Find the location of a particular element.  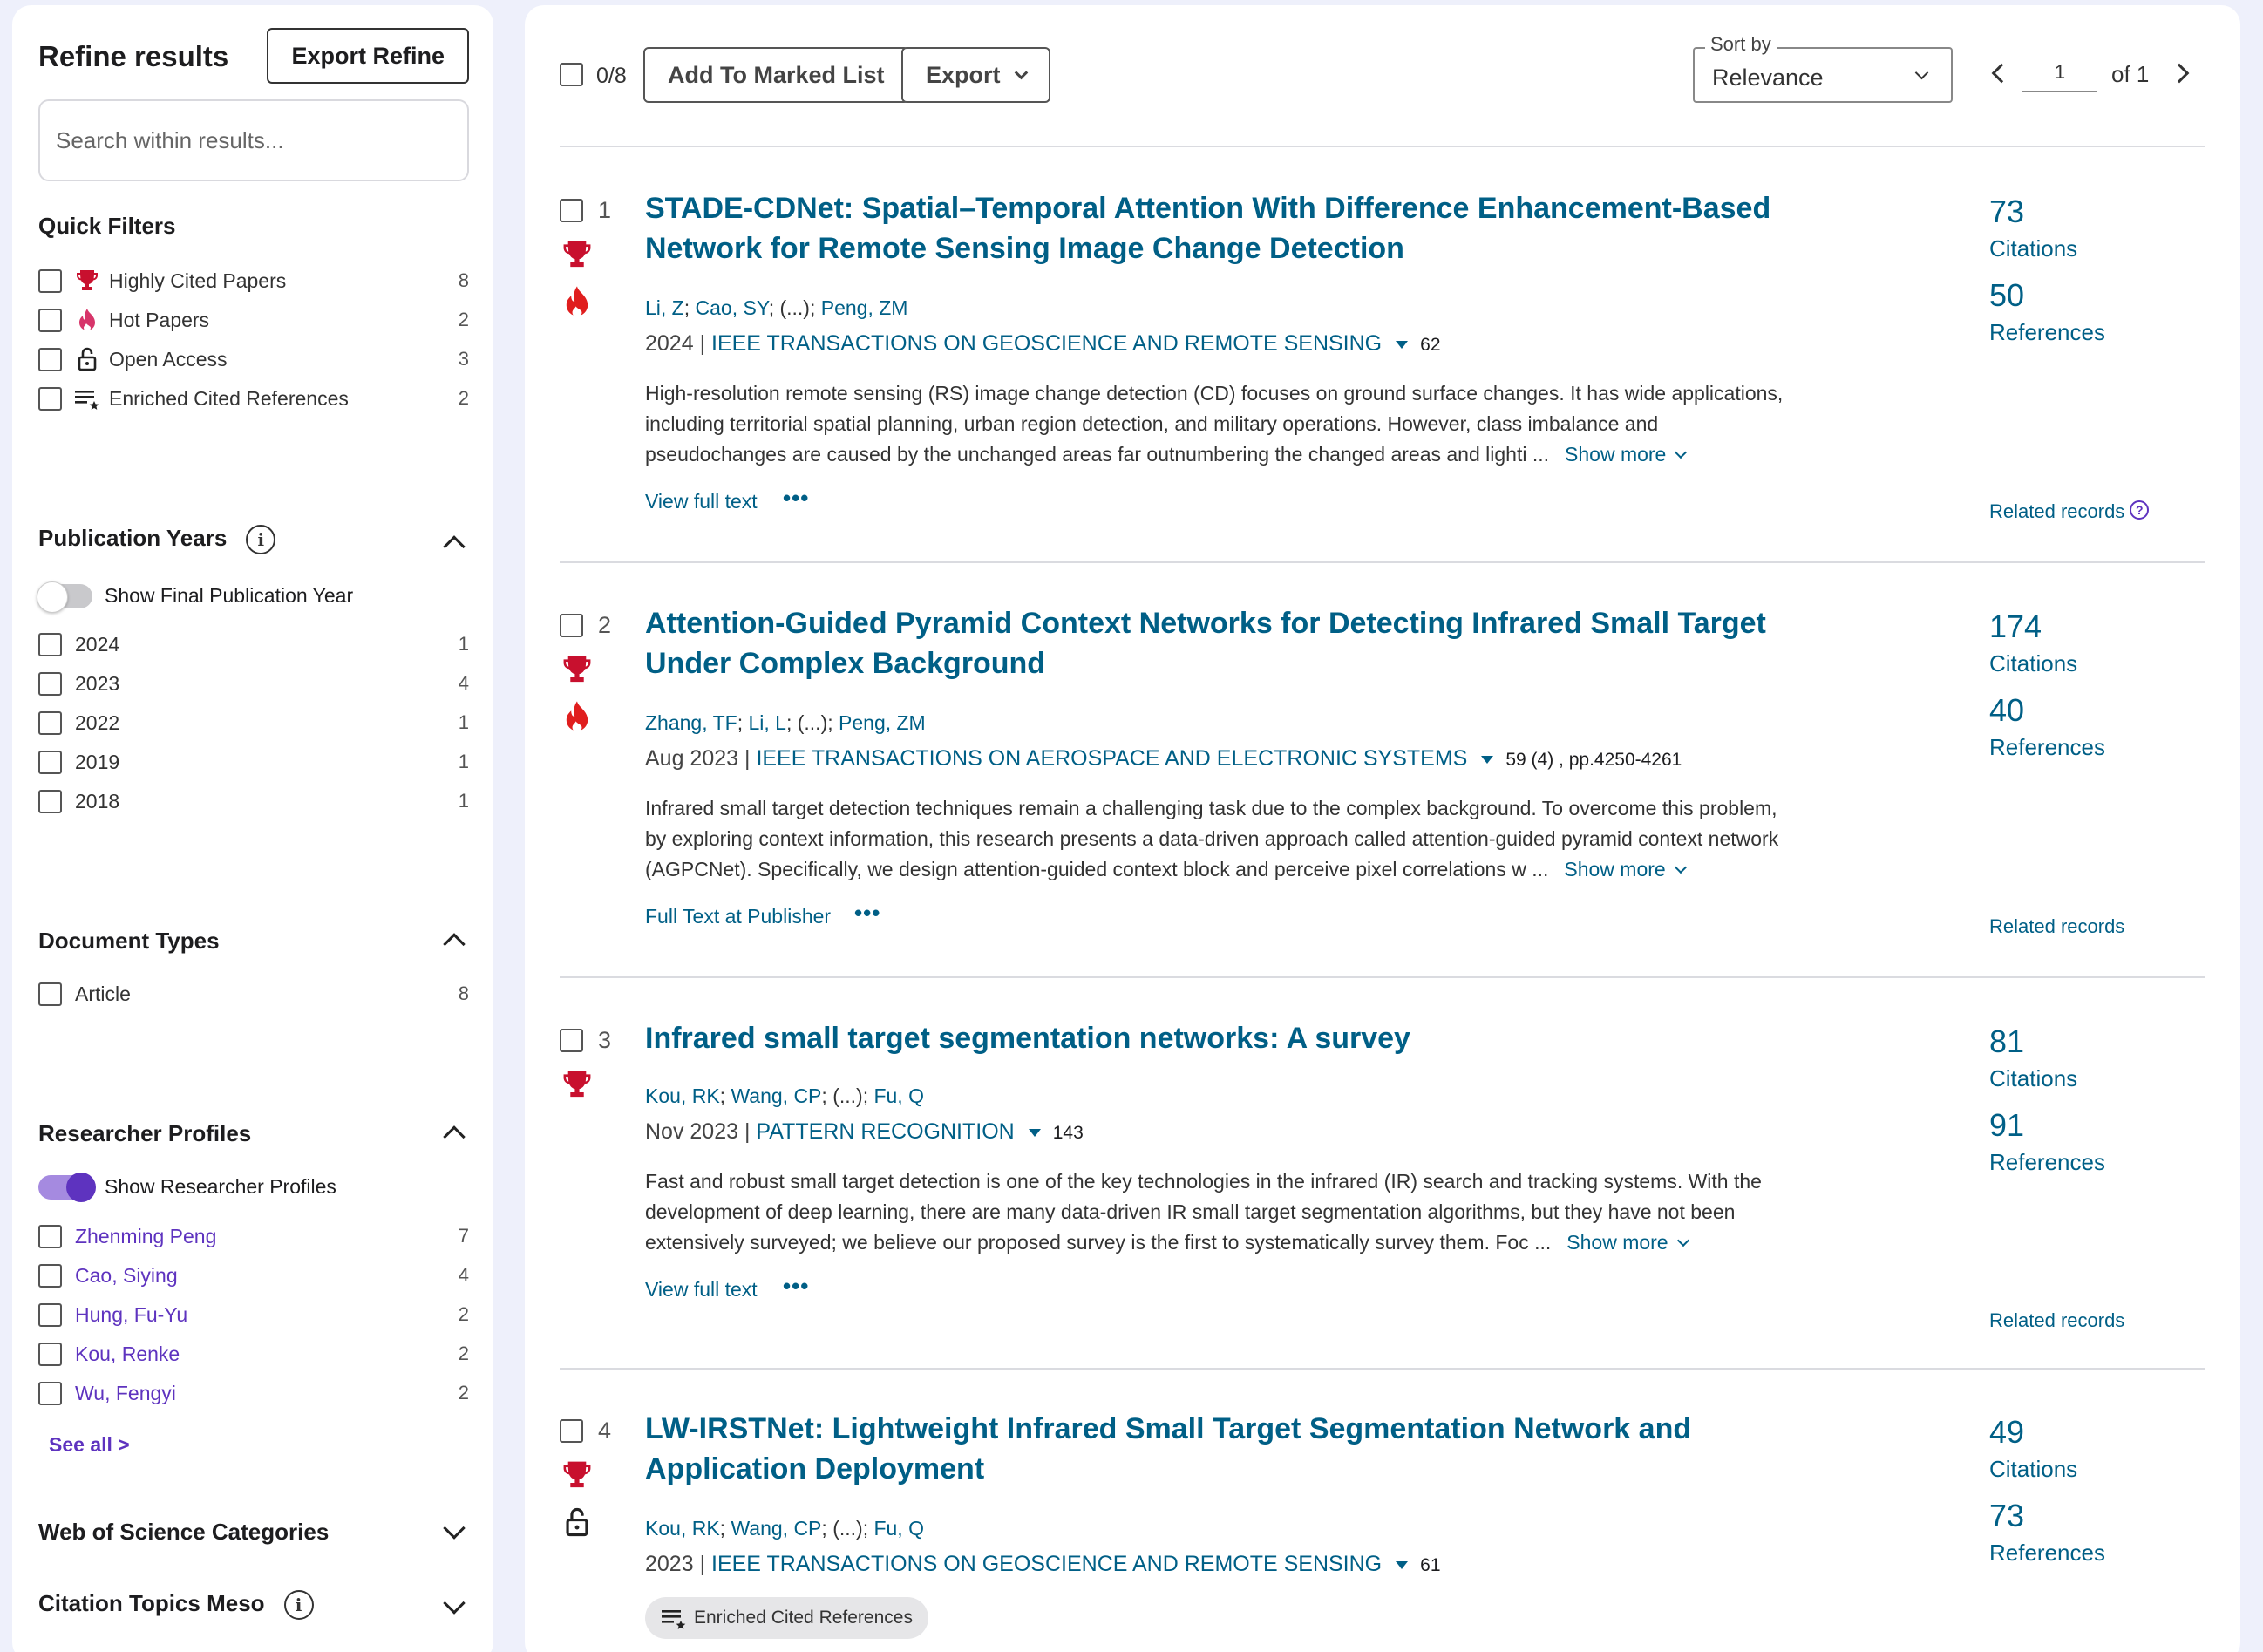

search-within-results-input is located at coordinates (254, 140).